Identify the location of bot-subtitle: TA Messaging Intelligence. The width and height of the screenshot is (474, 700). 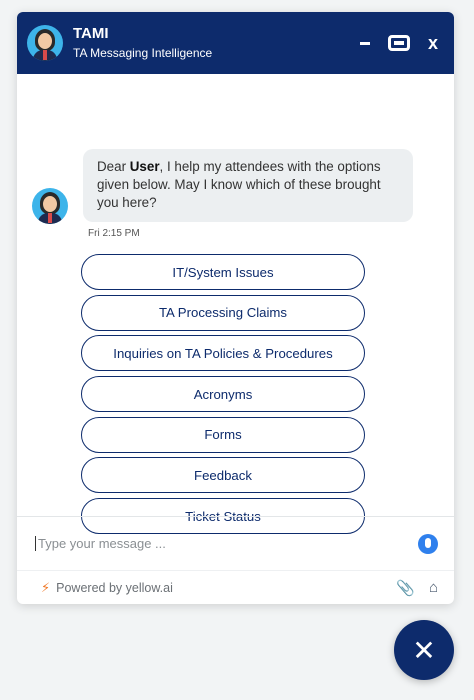
(143, 53).